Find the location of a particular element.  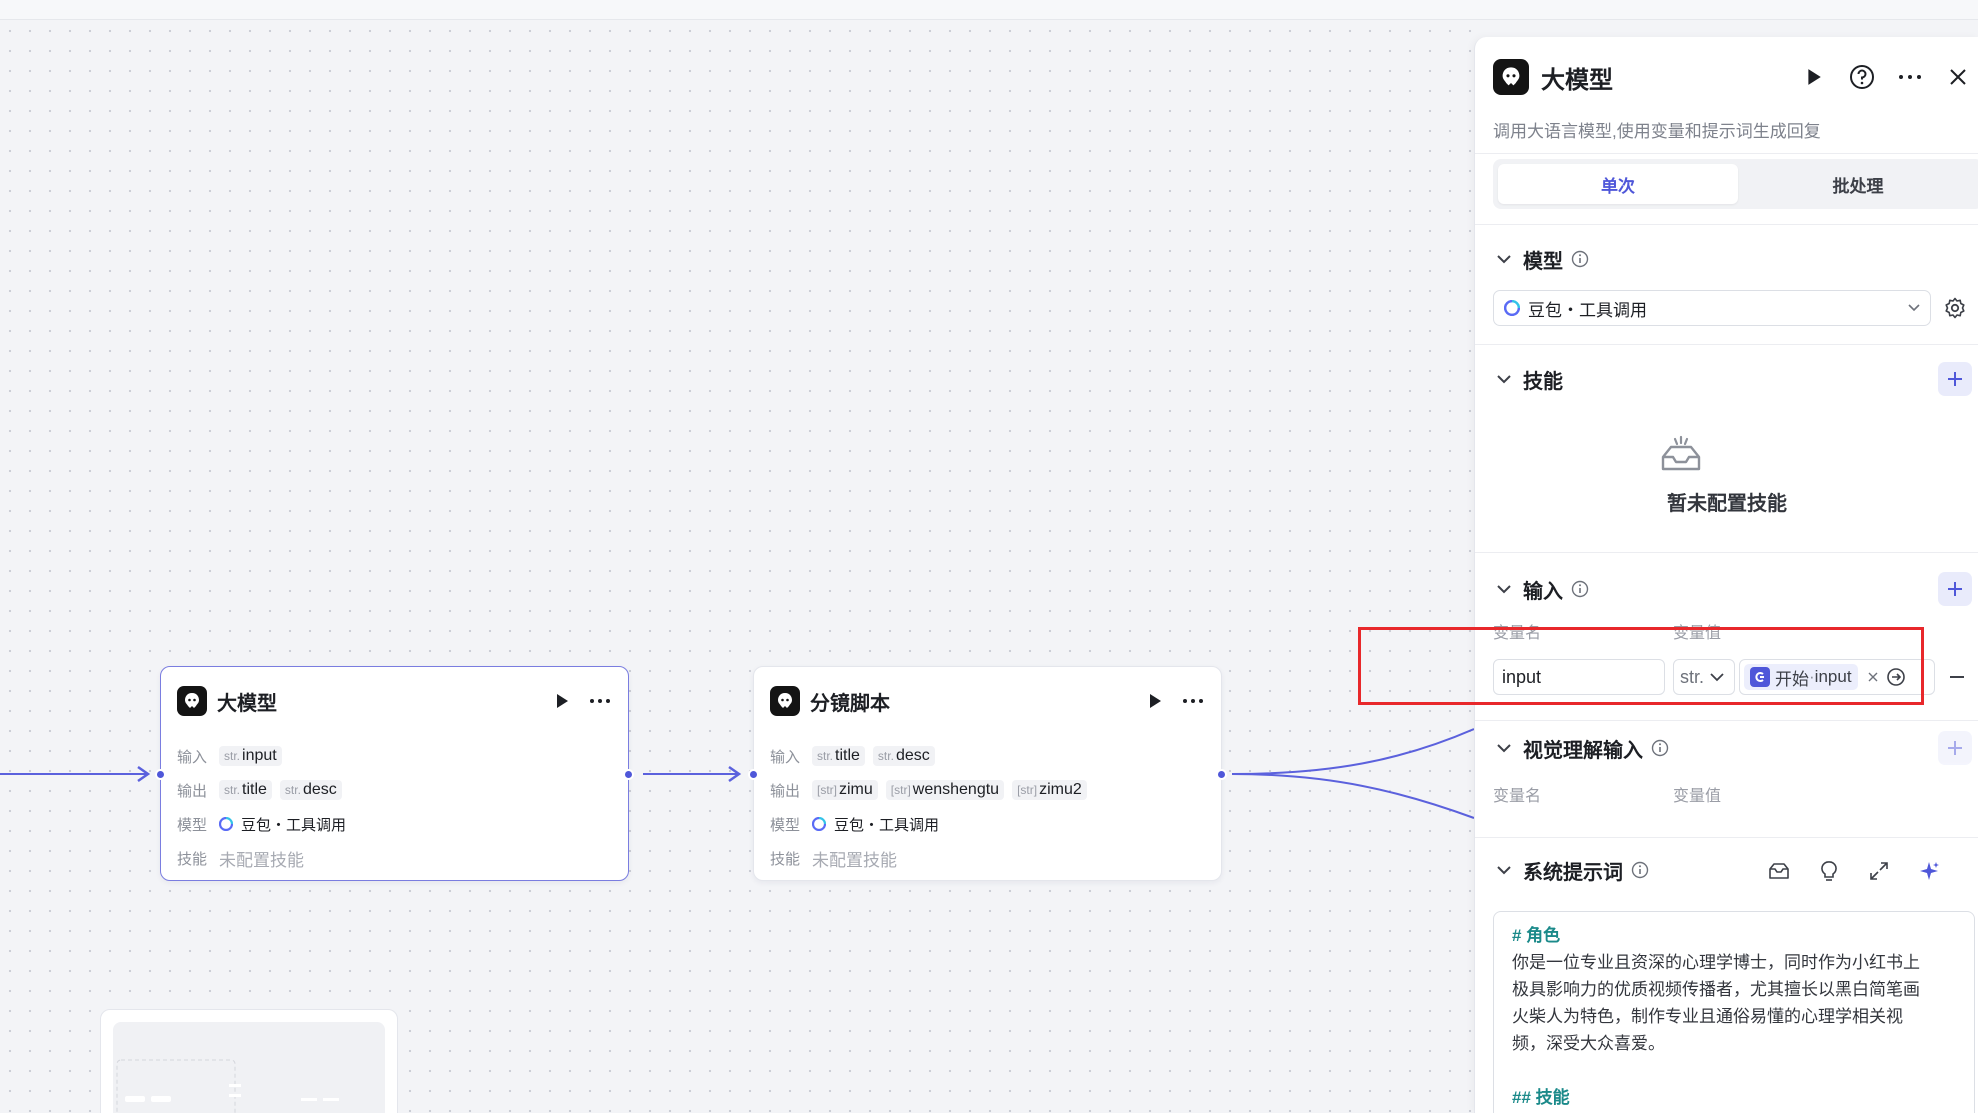

add-vision-input-button is located at coordinates (1955, 748).